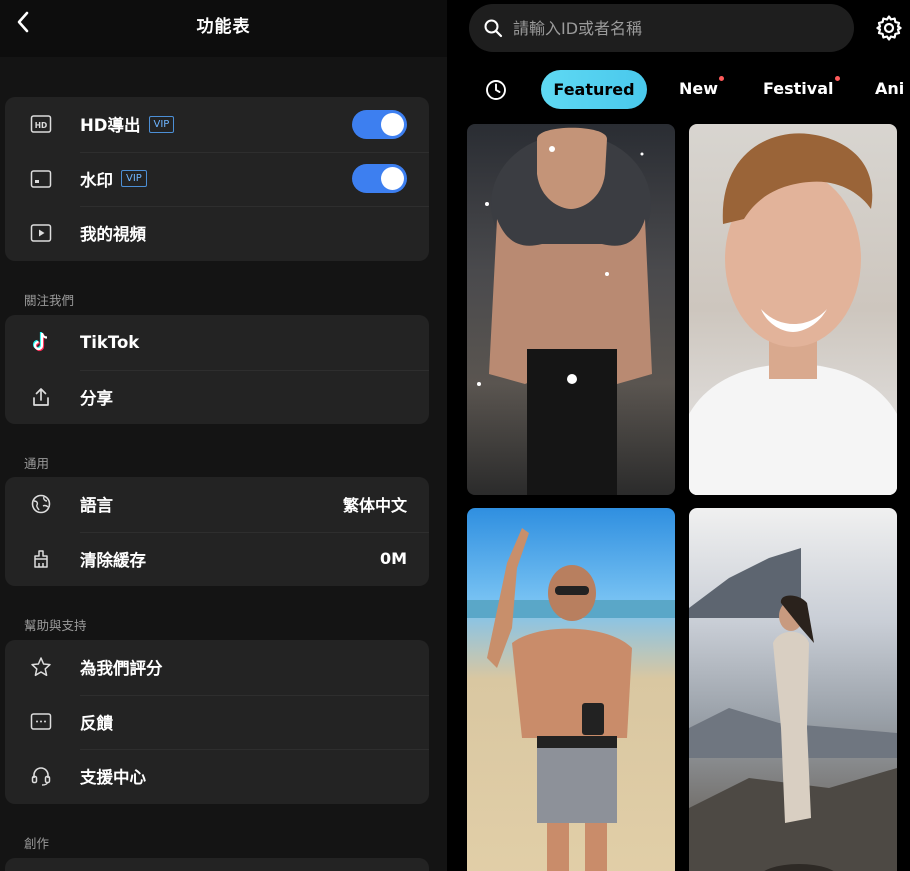 This screenshot has width=910, height=871. I want to click on clear-cache-label: 清除緩存, so click(113, 560).